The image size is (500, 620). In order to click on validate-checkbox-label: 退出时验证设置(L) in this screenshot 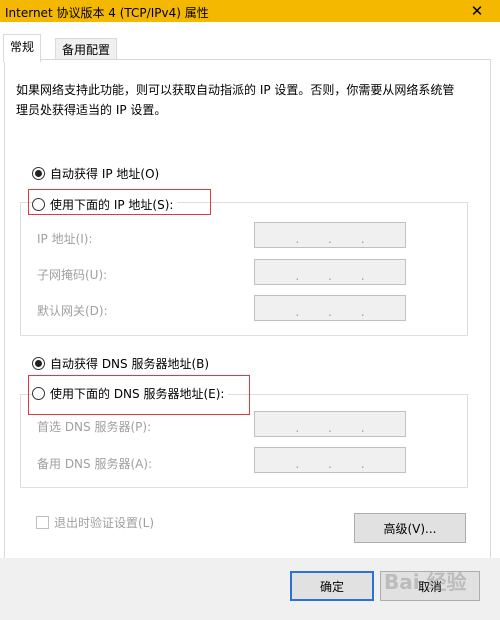, I will do `click(104, 523)`.